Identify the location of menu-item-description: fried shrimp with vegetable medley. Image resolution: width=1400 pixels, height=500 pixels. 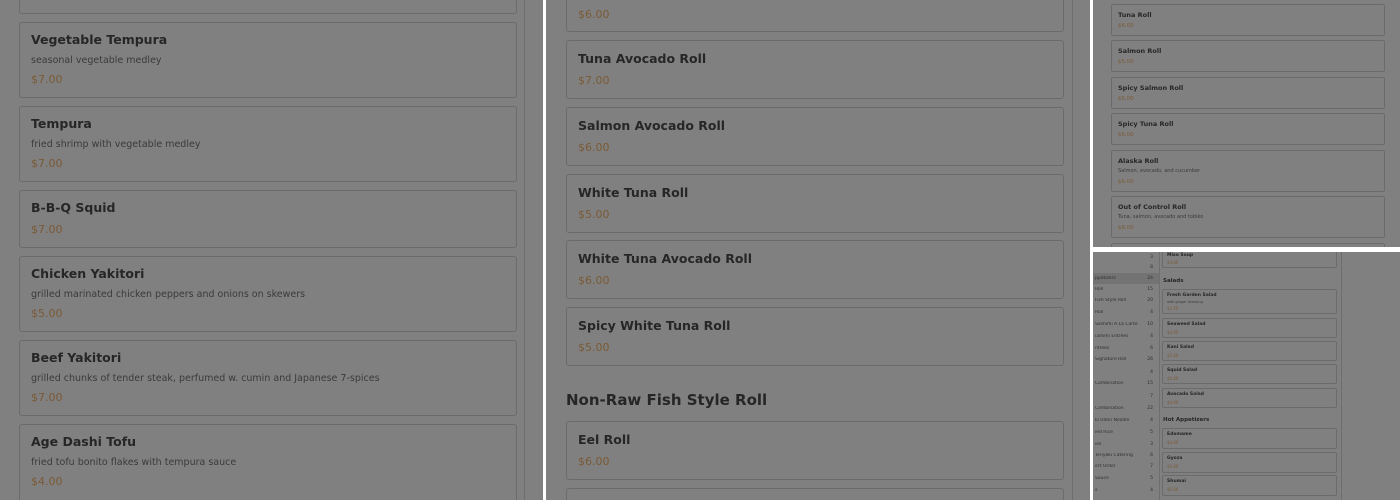
(116, 144).